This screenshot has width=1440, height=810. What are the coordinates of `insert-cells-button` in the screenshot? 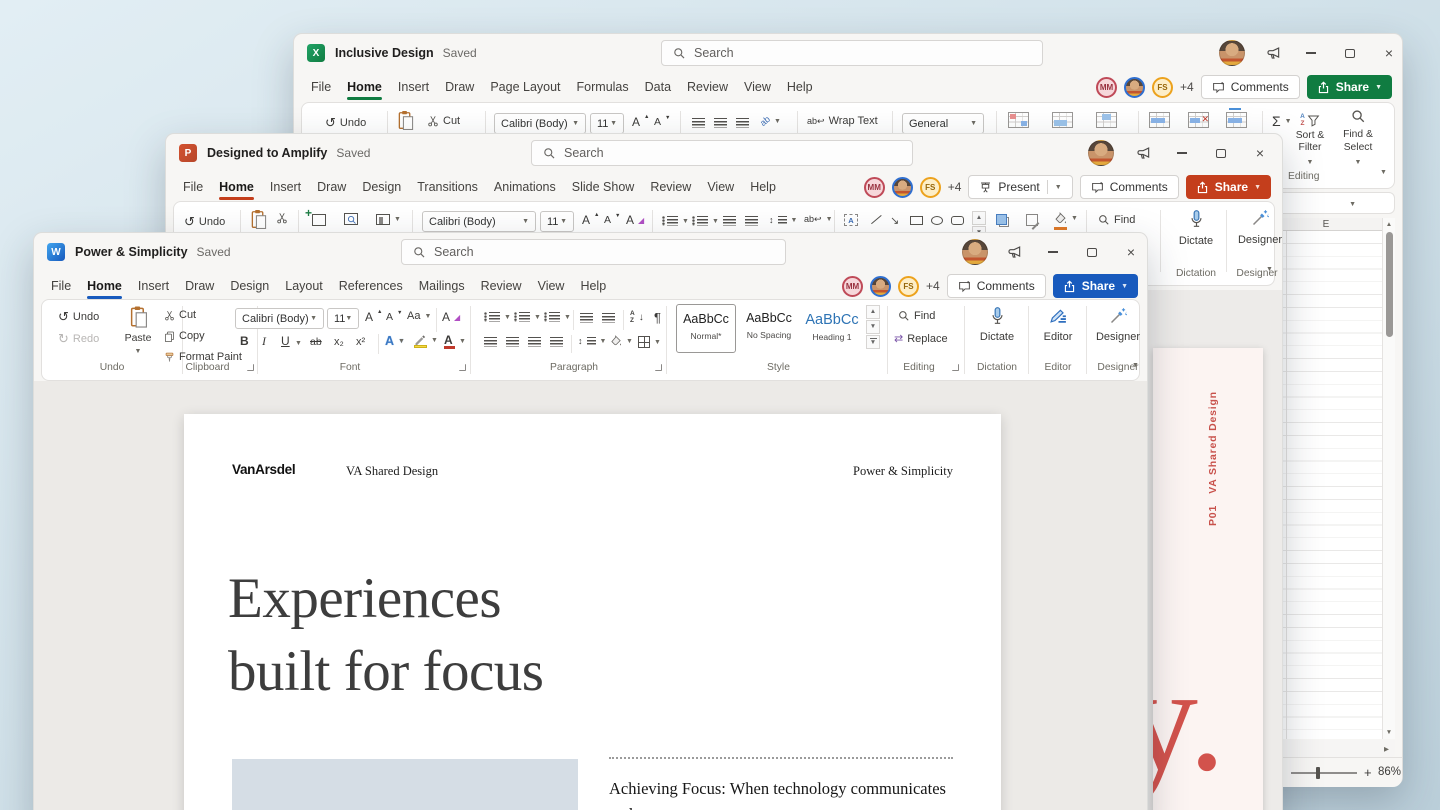 It's located at (1159, 120).